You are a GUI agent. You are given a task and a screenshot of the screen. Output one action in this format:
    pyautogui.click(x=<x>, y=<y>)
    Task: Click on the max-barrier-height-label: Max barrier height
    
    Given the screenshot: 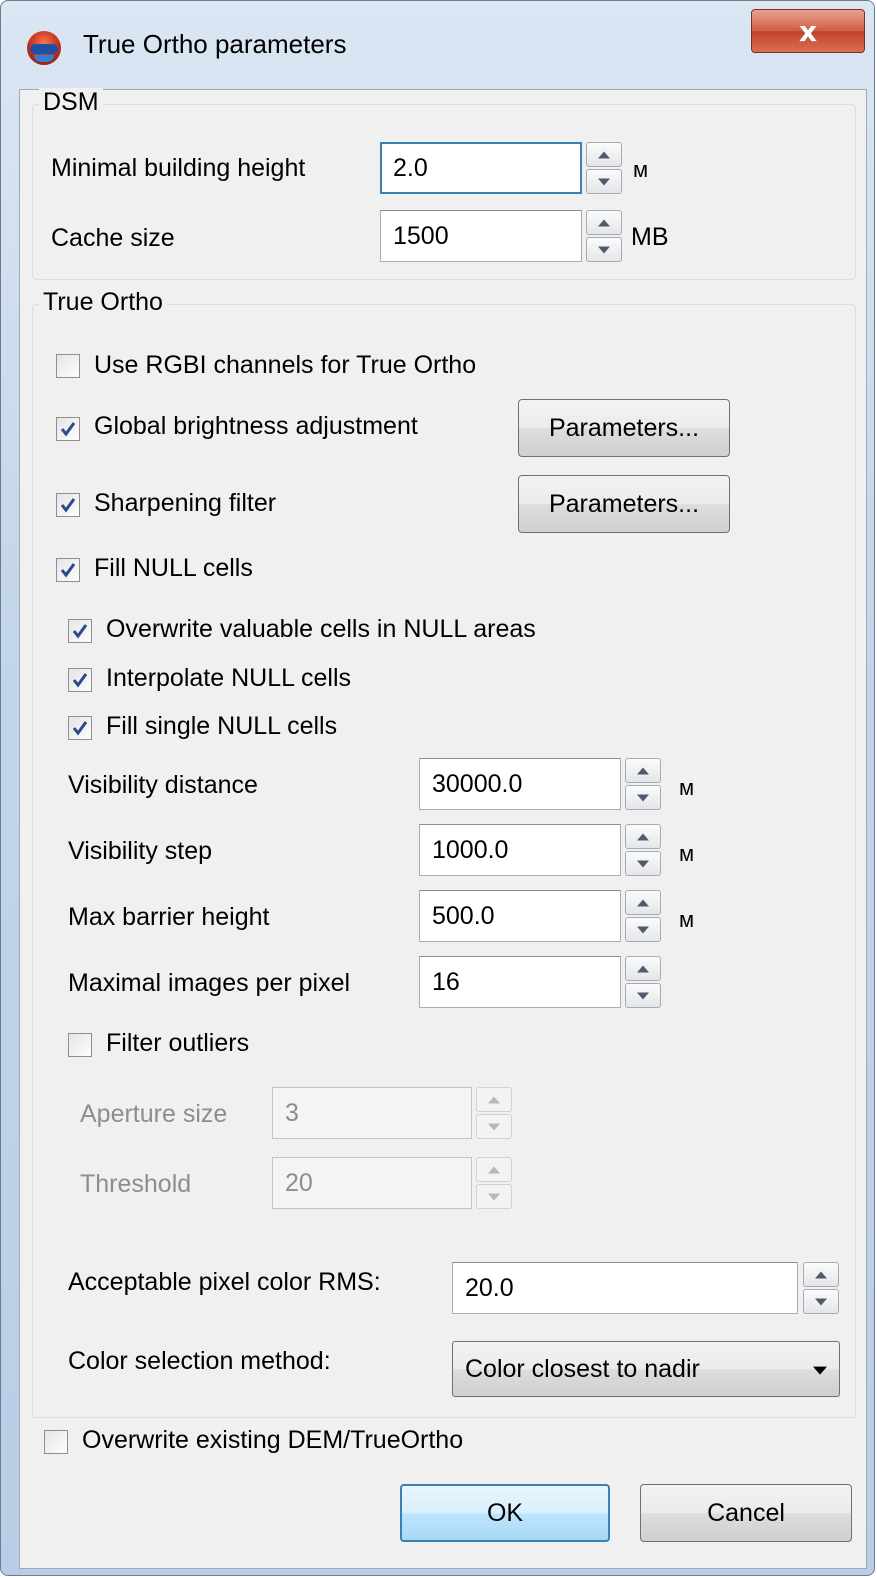 What is the action you would take?
    pyautogui.click(x=169, y=917)
    